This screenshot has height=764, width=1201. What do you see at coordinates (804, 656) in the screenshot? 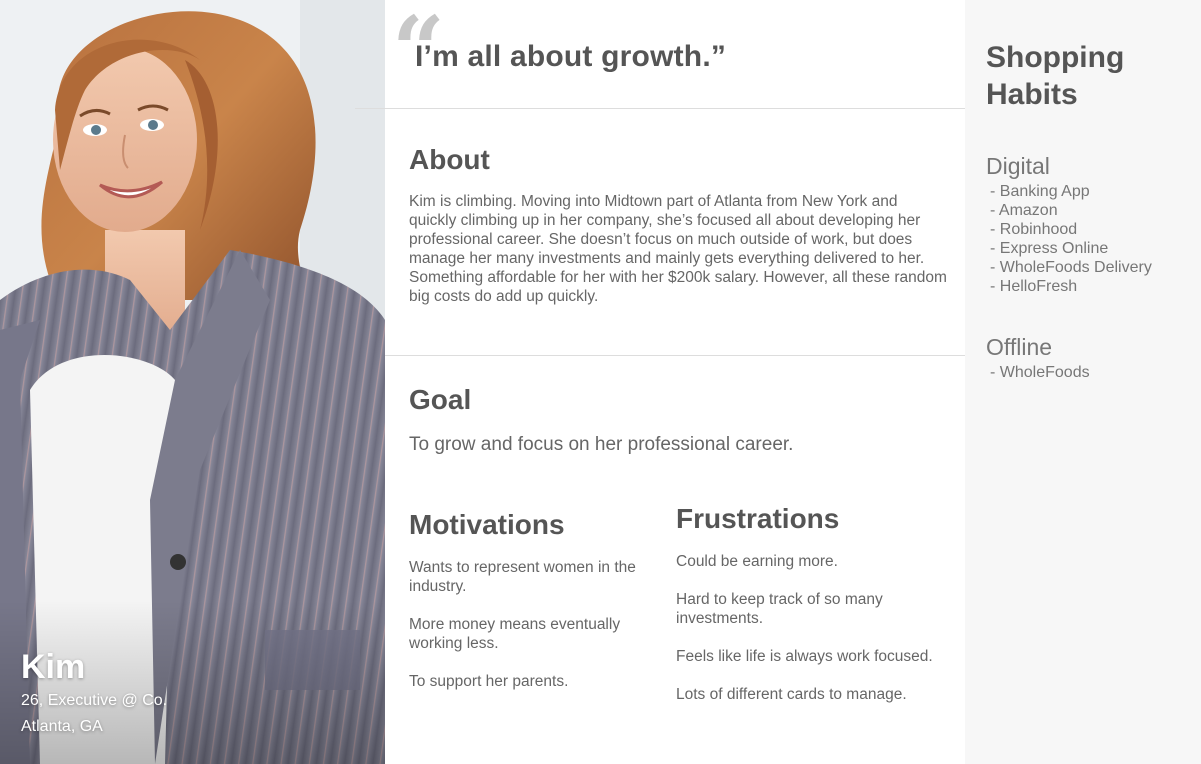
I see `list-item: Feels like life is always work focused.` at bounding box center [804, 656].